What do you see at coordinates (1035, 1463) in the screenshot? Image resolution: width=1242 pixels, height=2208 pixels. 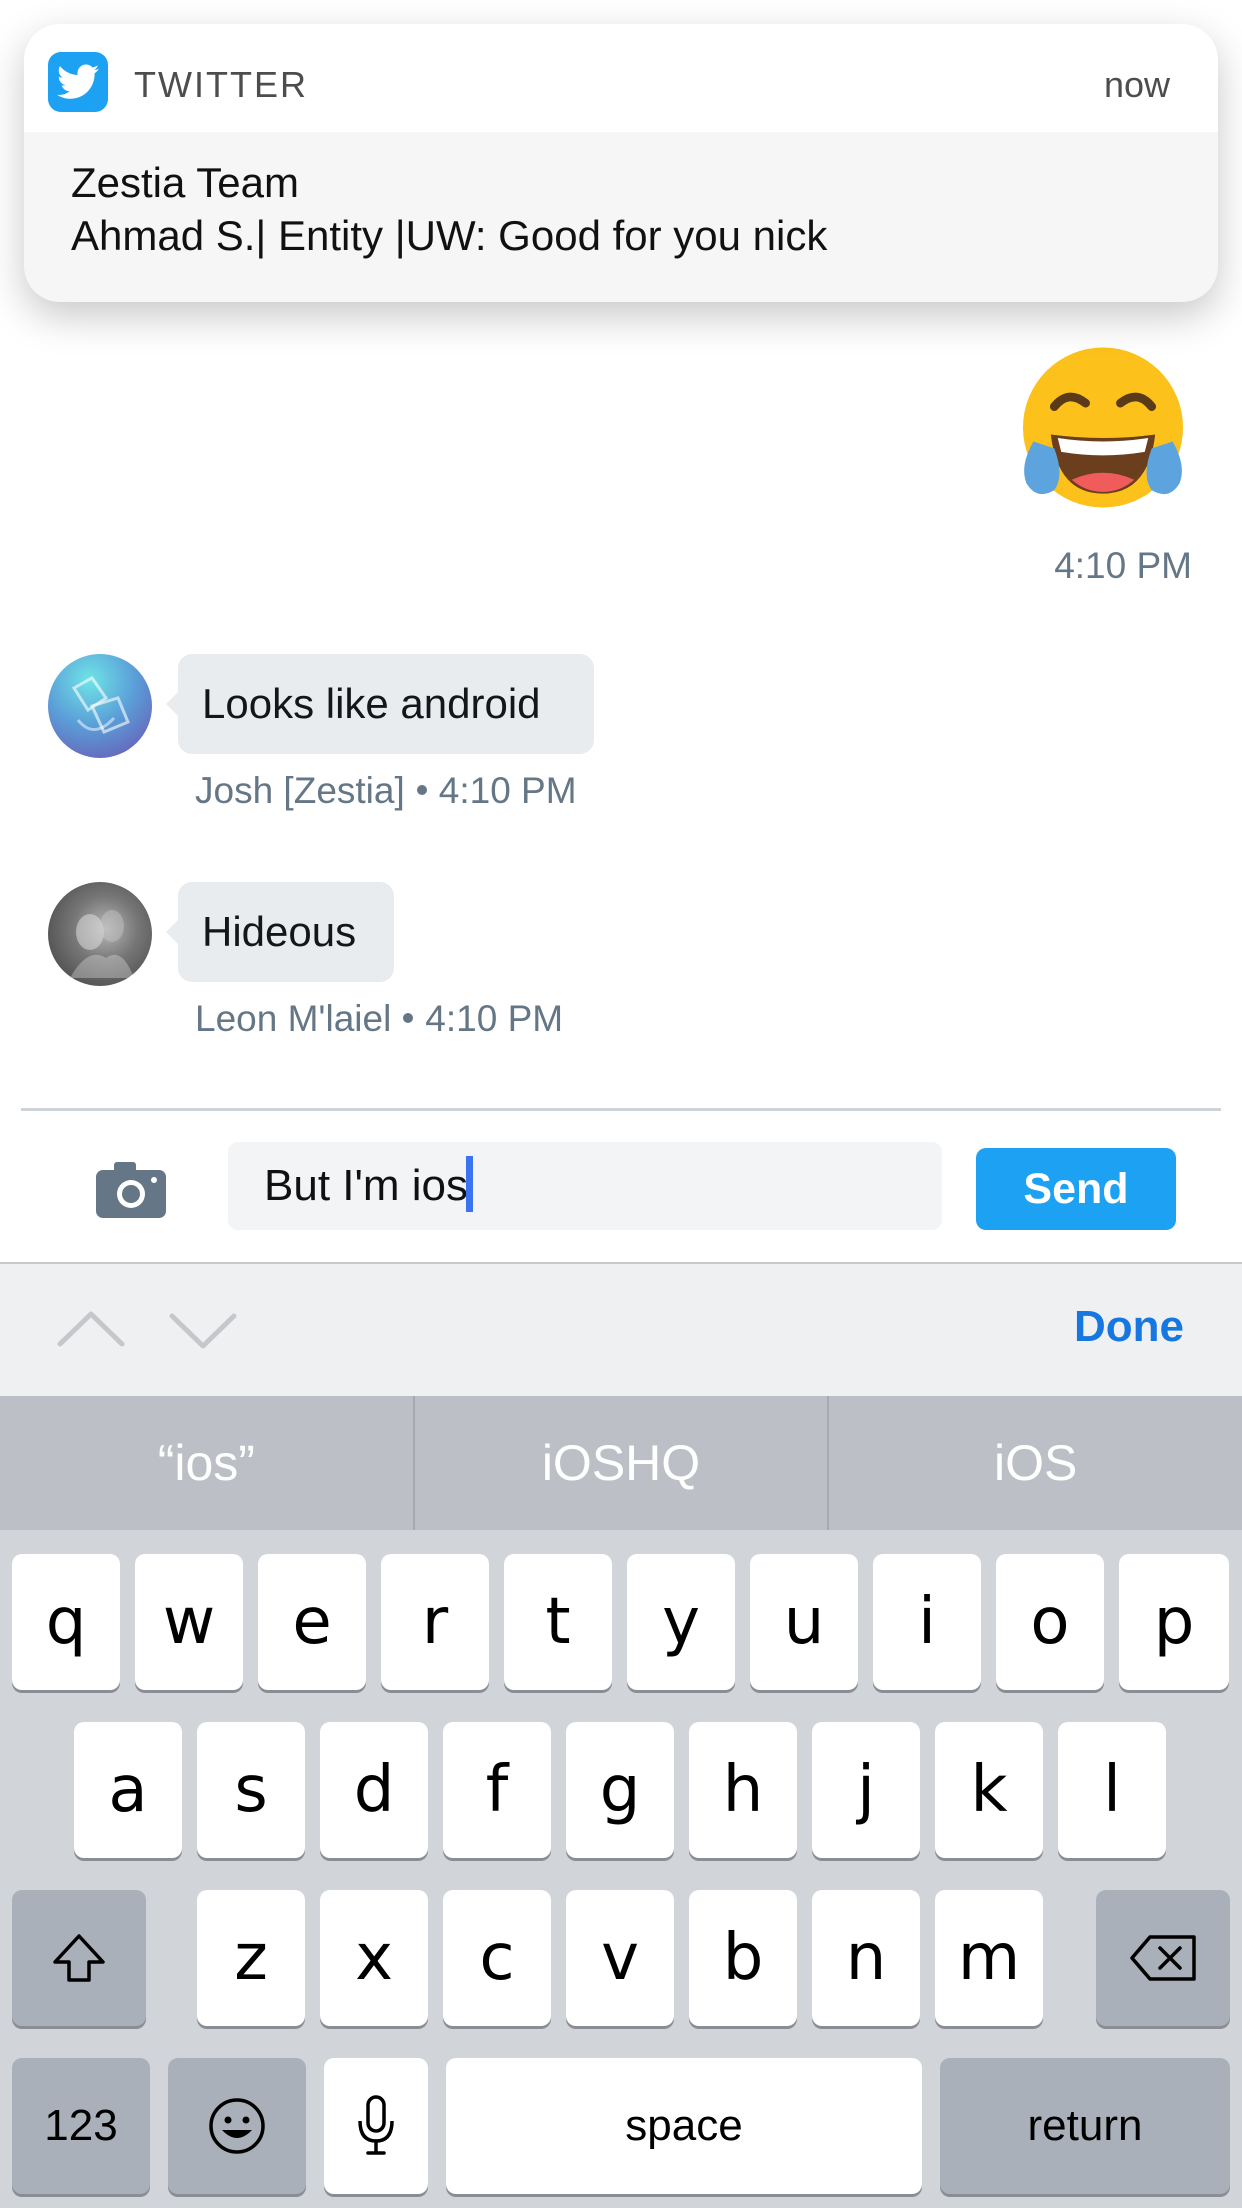 I see `suggestion-item: iOS` at bounding box center [1035, 1463].